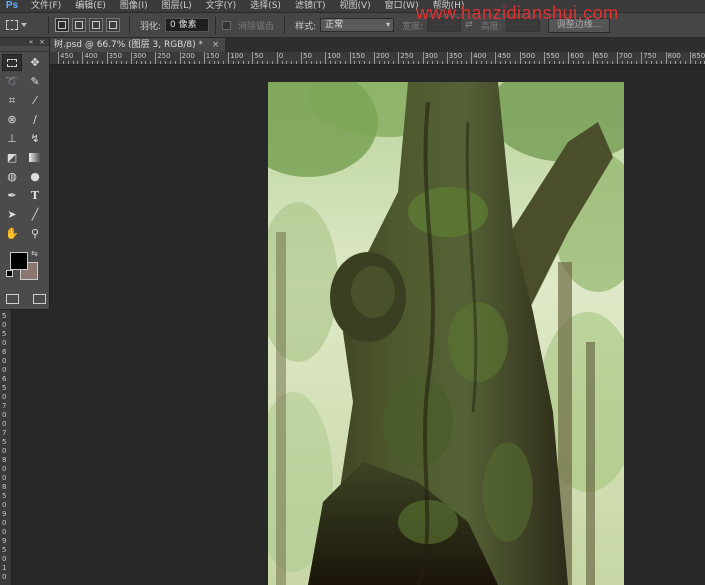  I want to click on lasso-icon: ➰, so click(12, 81).